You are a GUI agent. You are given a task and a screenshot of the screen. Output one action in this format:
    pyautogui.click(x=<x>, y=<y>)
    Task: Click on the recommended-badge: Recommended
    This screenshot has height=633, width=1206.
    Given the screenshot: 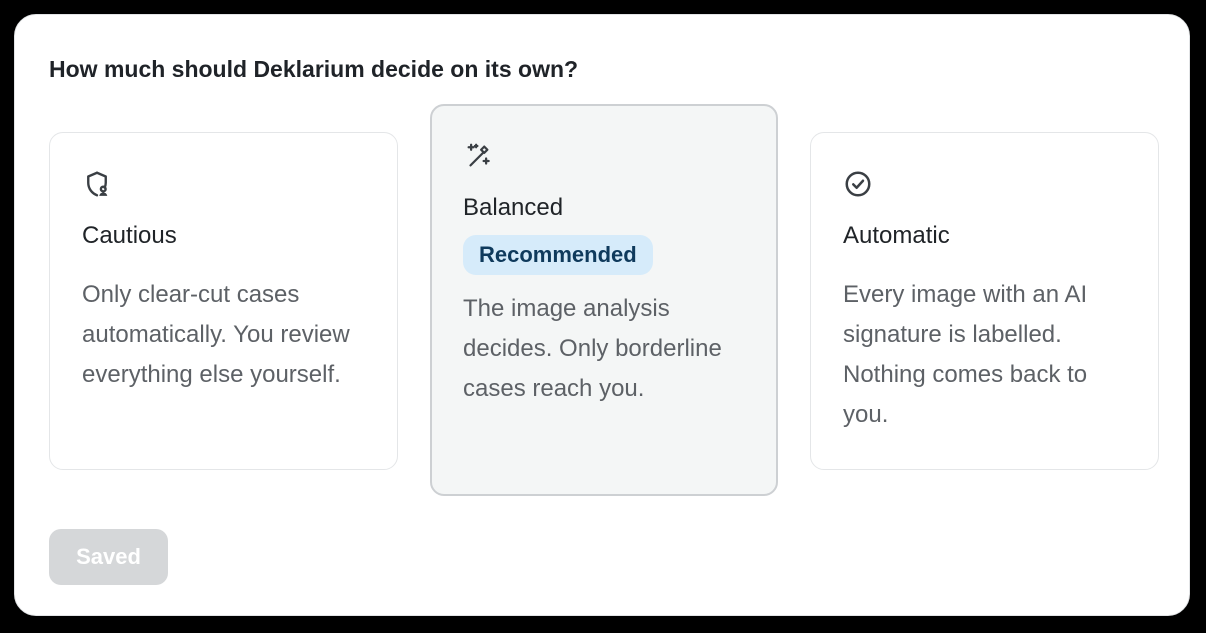 What is the action you would take?
    pyautogui.click(x=558, y=255)
    